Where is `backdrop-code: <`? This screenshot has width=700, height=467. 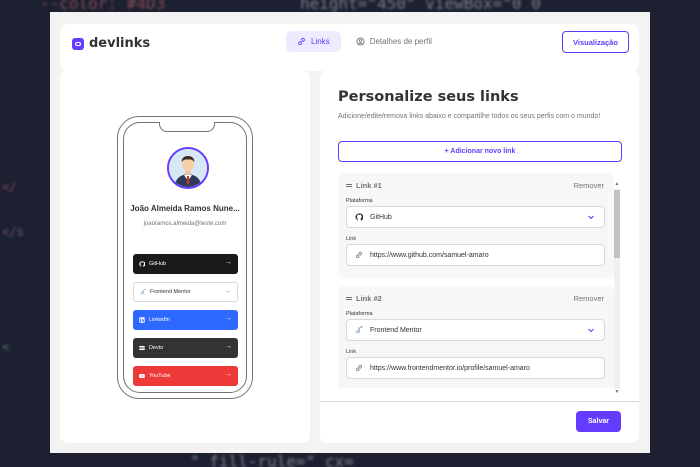
backdrop-code: < is located at coordinates (6, 347).